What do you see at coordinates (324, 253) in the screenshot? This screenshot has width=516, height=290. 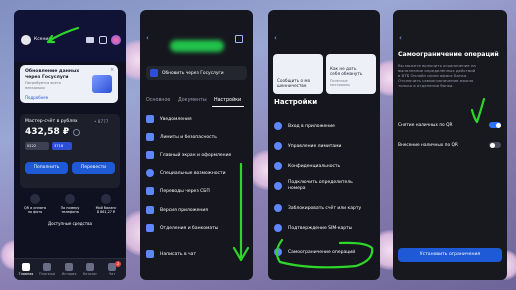 I see `annotation-circle` at bounding box center [324, 253].